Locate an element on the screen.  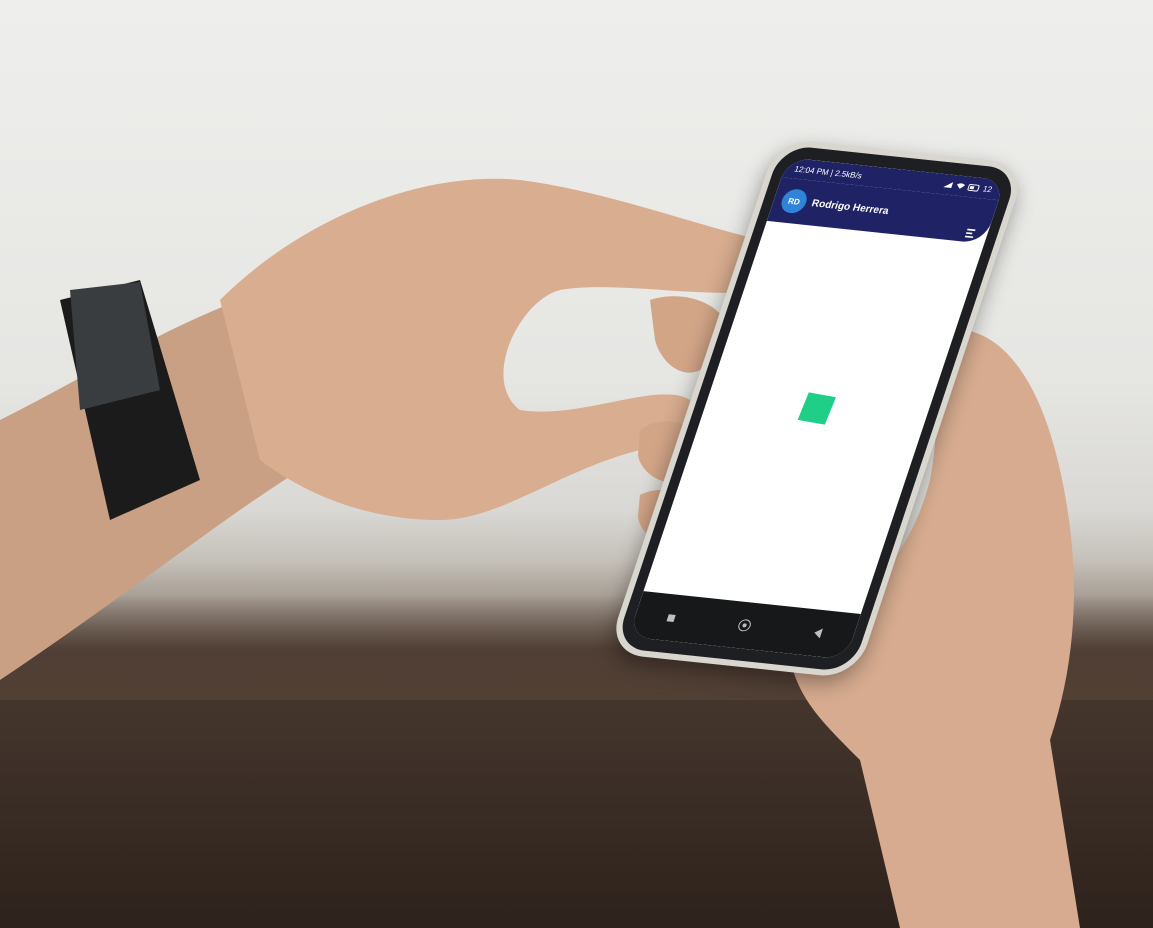
status-indicators: 12 is located at coordinates (968, 187).